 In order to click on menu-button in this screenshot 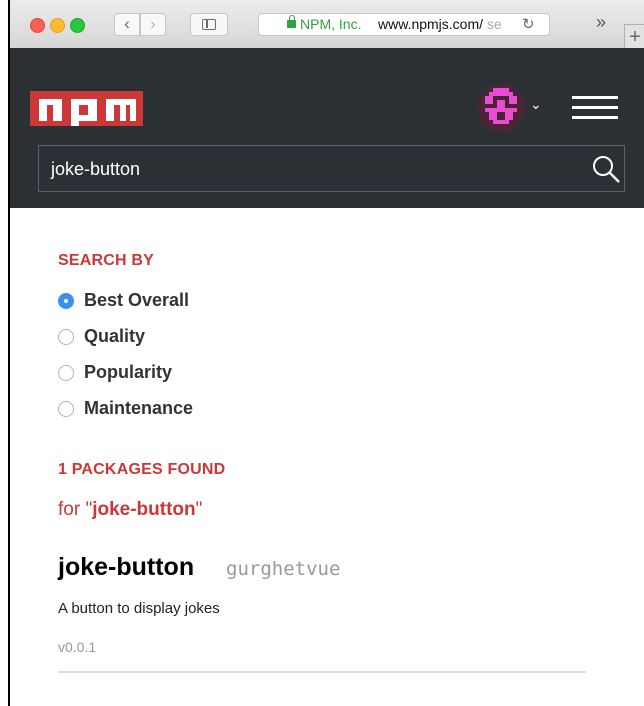, I will do `click(595, 108)`.